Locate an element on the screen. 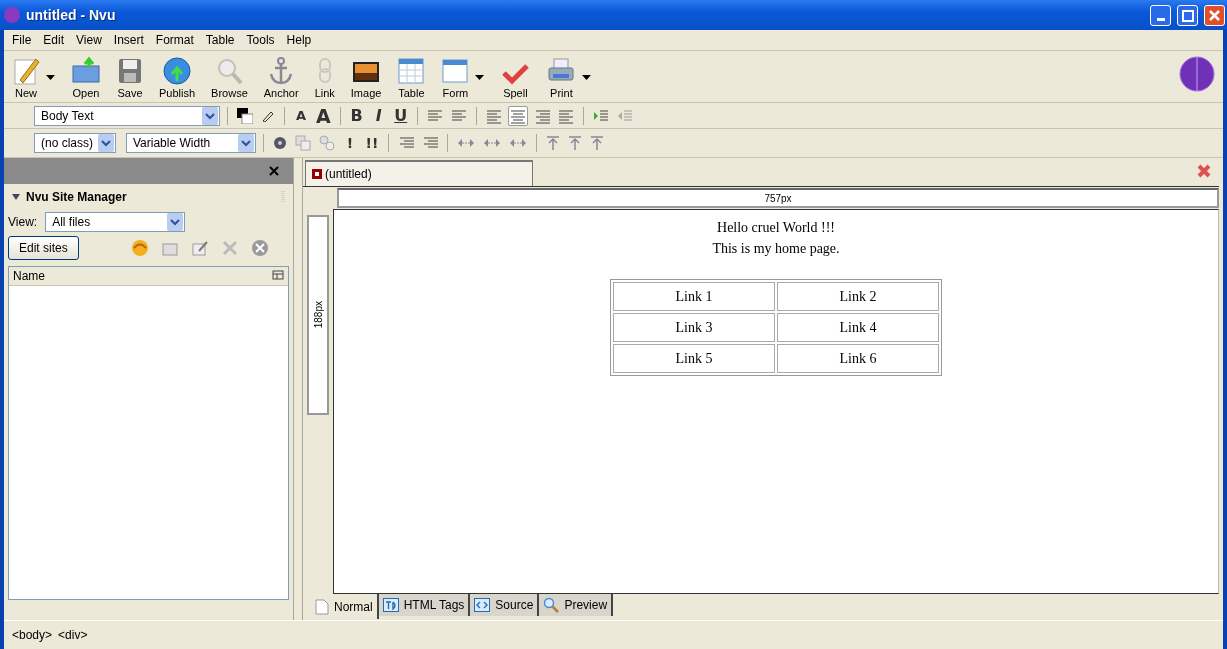 The image size is (1227, 649). pencil-icon is located at coordinates (268, 115).